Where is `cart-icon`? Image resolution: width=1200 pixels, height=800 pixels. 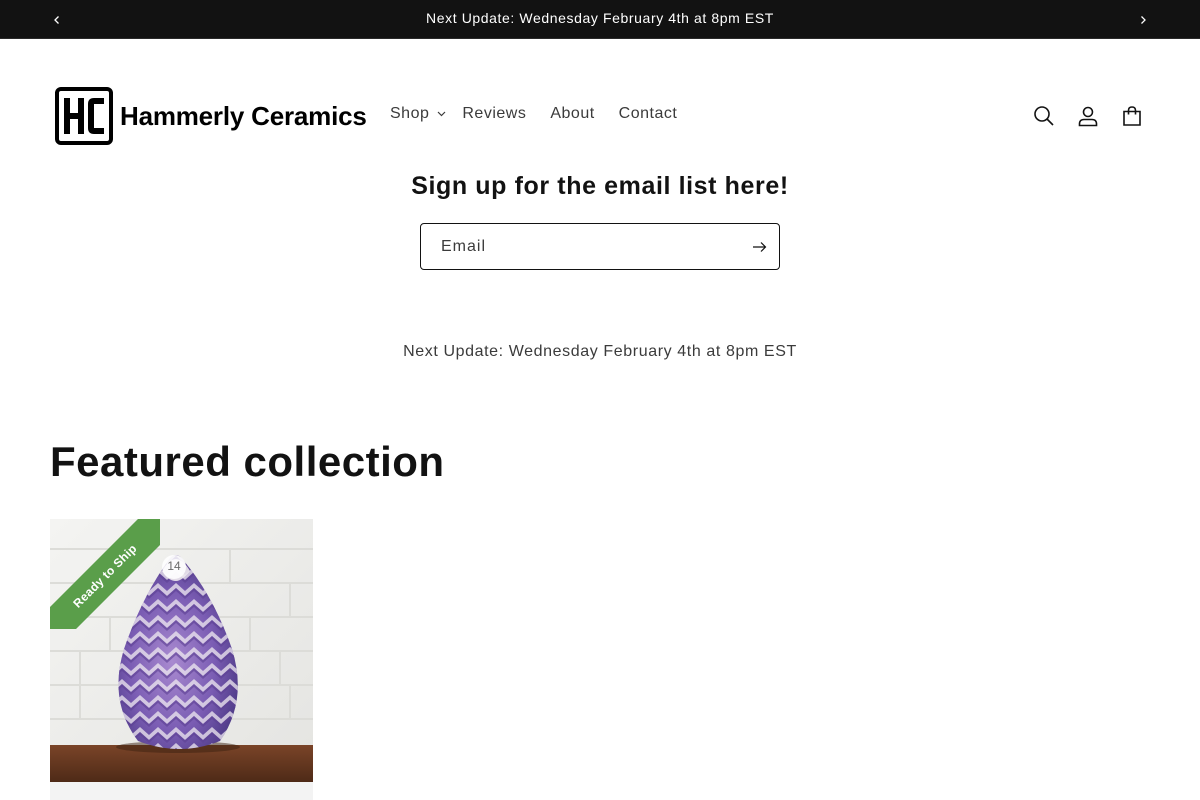
cart-icon is located at coordinates (1132, 116).